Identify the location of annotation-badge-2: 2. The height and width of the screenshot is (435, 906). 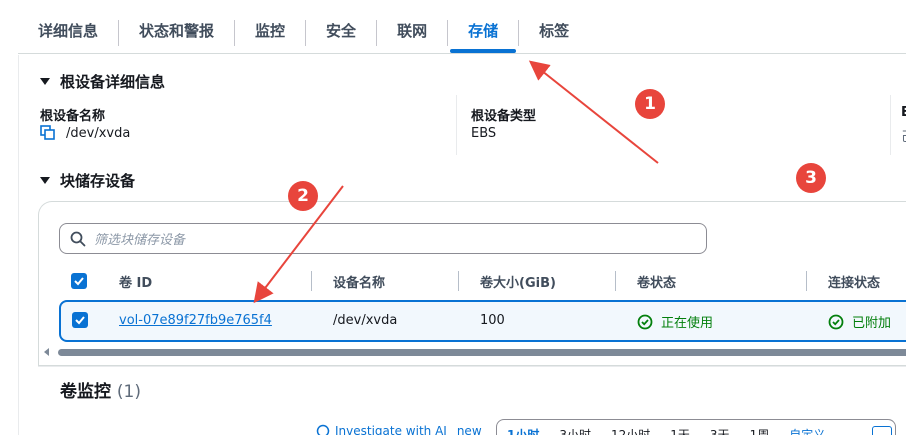
(303, 196).